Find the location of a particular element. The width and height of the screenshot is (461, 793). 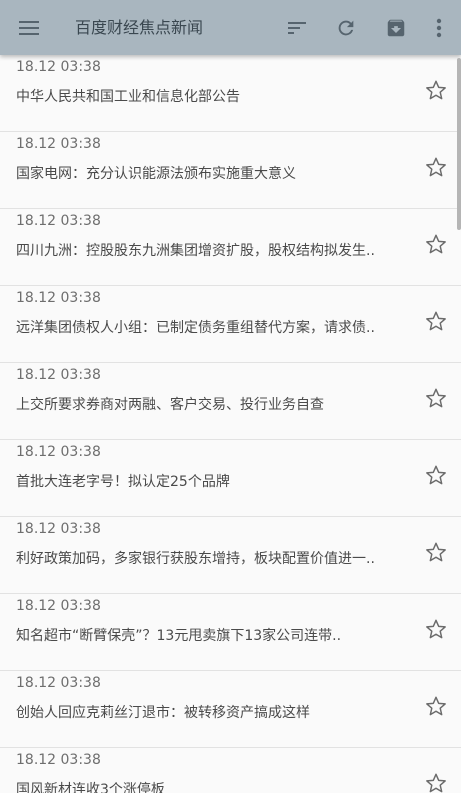

news-item: 18.12 03:38 国家电网：充分认识能源法颁布实施重大意义 is located at coordinates (230, 170).